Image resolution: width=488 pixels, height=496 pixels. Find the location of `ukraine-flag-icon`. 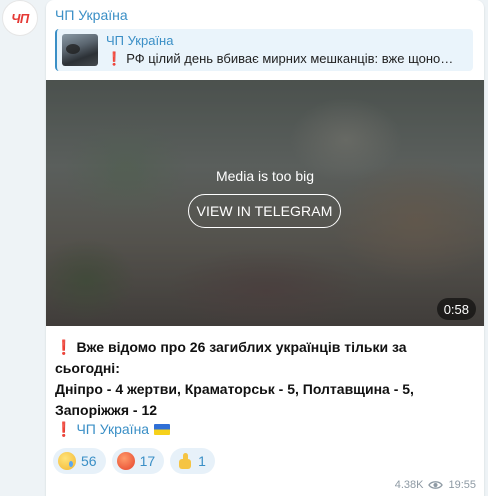

ukraine-flag-icon is located at coordinates (162, 429).